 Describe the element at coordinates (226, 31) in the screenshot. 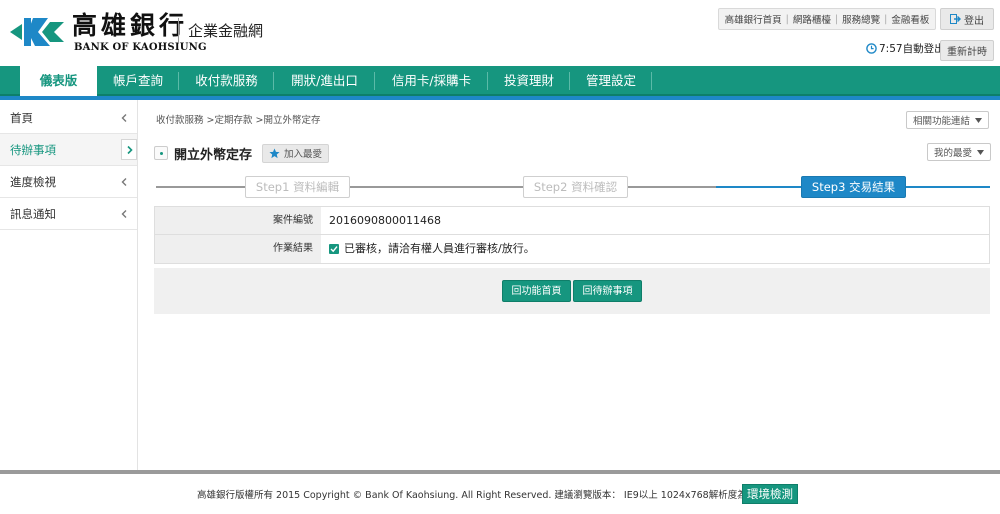

I see `portal-name: 企業金融網` at that location.